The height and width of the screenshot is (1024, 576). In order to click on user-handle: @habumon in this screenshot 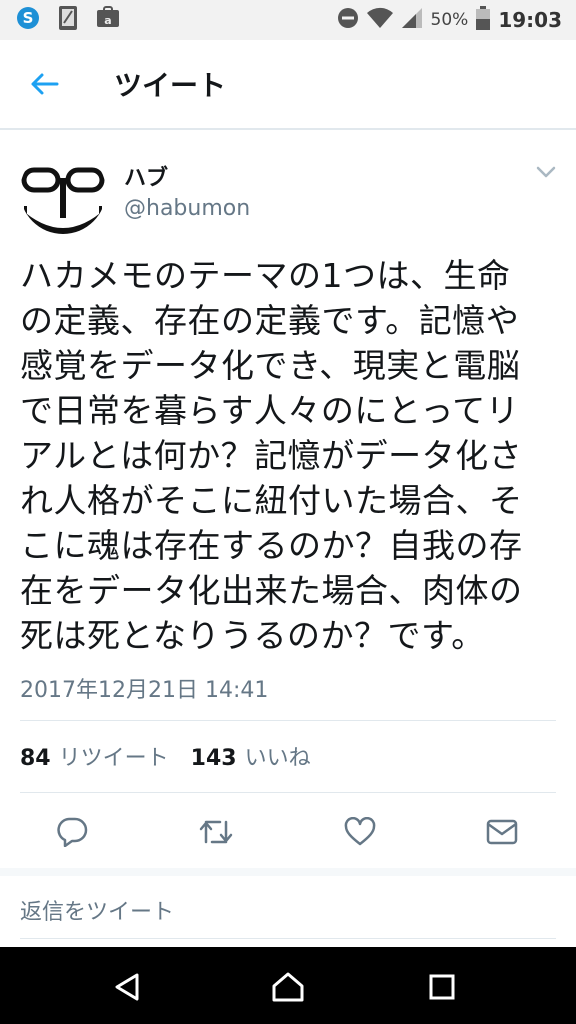, I will do `click(187, 208)`.